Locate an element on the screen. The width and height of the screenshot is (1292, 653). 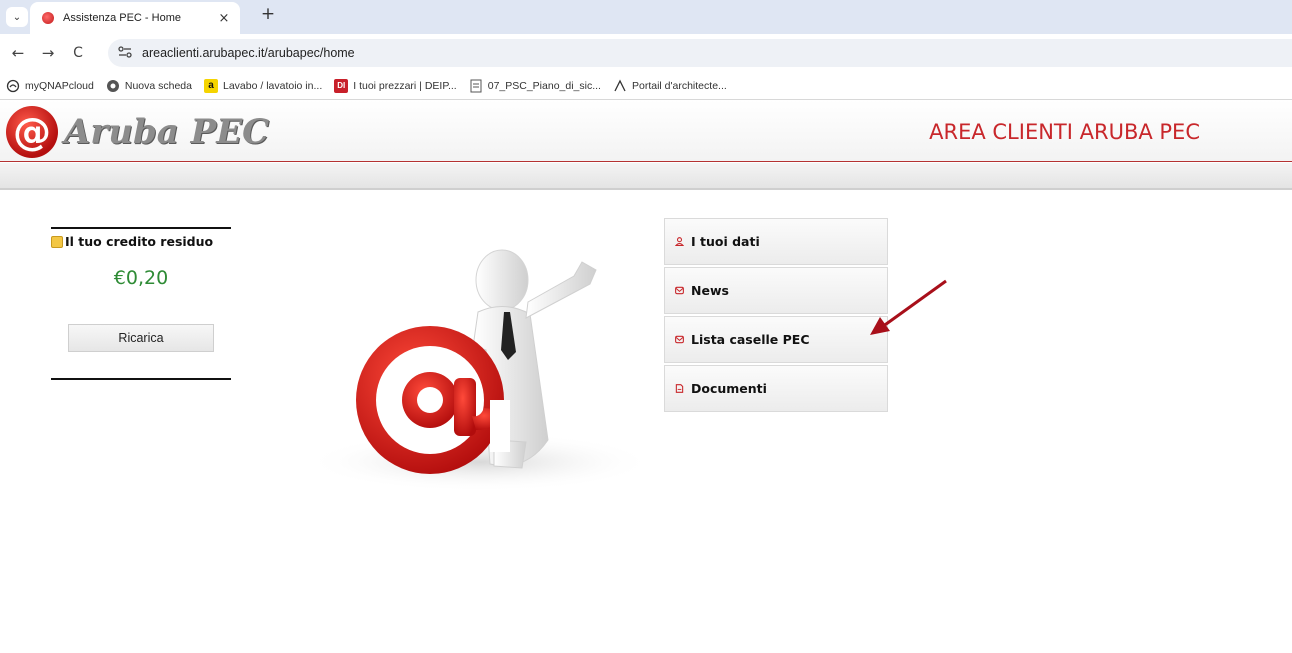
cloud-icon is located at coordinates (13, 86).